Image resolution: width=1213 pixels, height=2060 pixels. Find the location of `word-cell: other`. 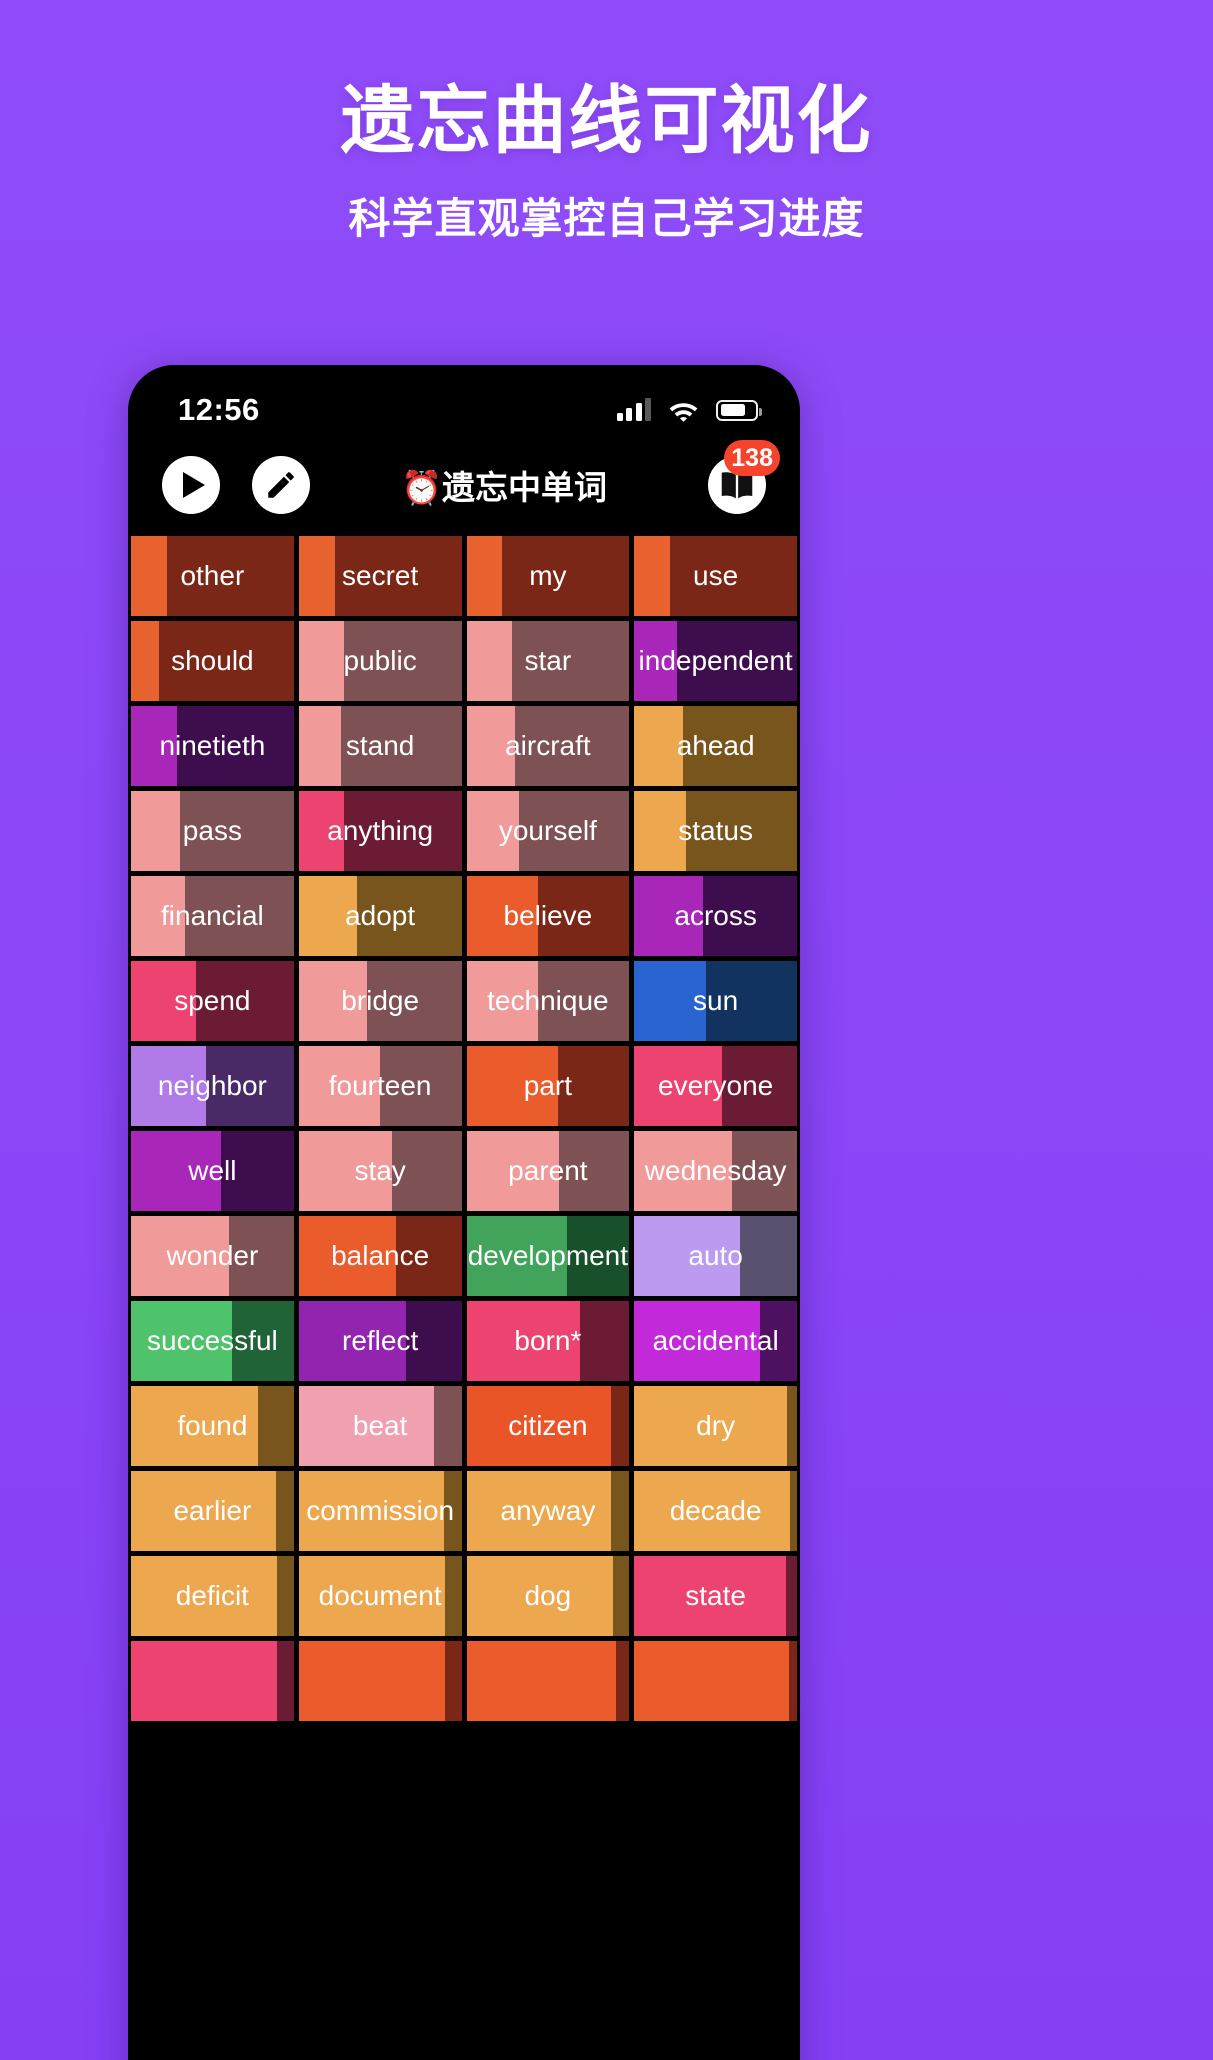

word-cell: other is located at coordinates (212, 576).